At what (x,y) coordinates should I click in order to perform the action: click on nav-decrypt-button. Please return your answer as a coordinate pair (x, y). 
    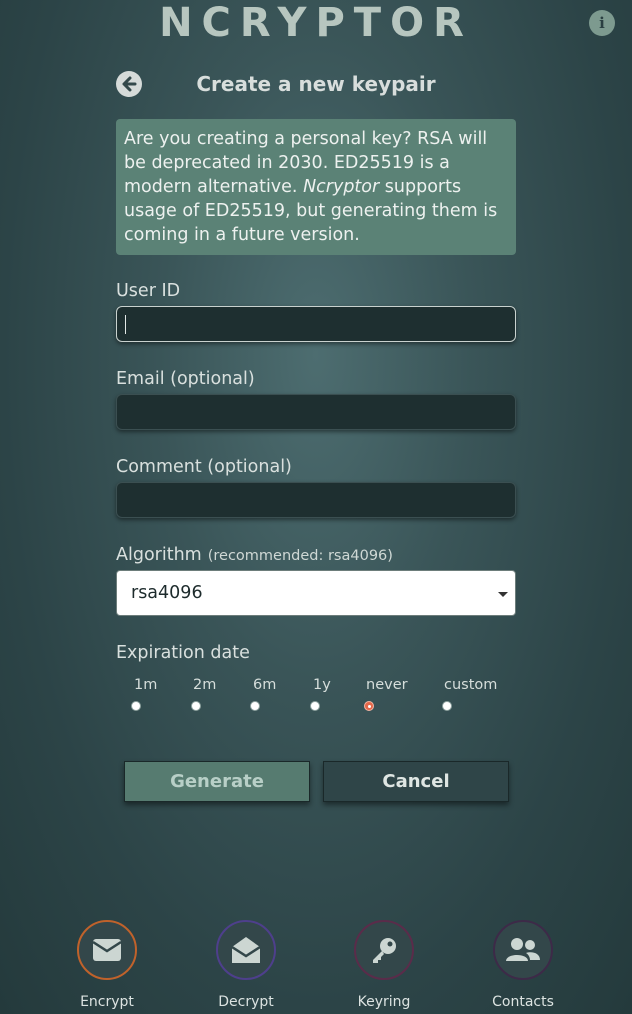
    Looking at the image, I should click on (246, 950).